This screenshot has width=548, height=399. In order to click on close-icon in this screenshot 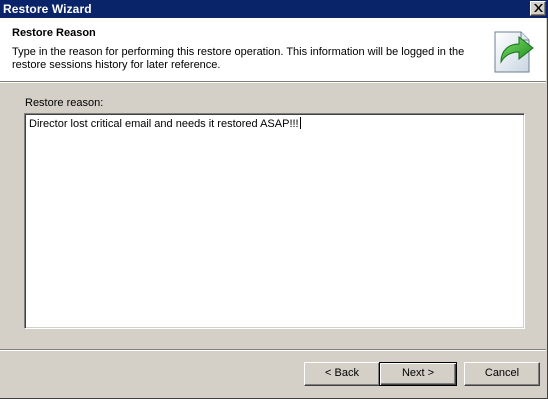, I will do `click(538, 8)`.